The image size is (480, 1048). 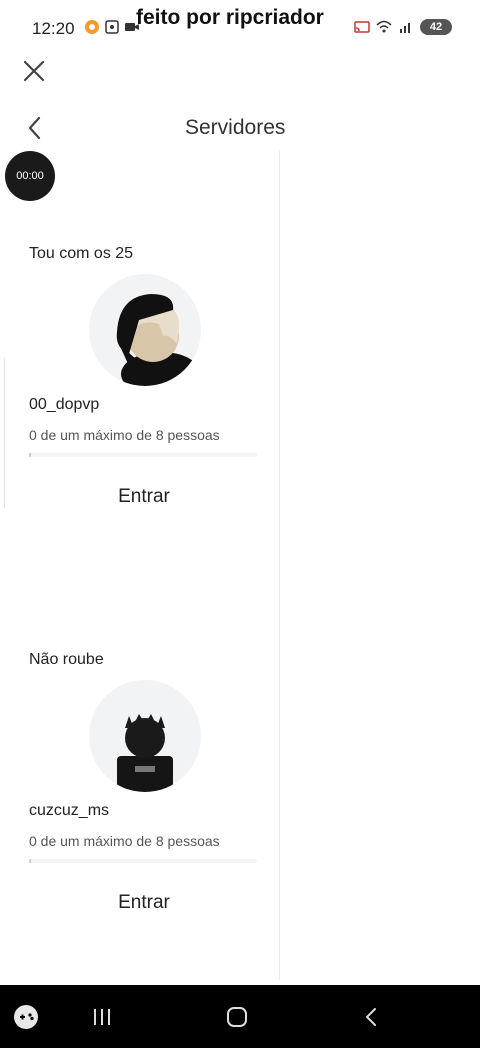 I want to click on chevron-left-icon, so click(x=34, y=128).